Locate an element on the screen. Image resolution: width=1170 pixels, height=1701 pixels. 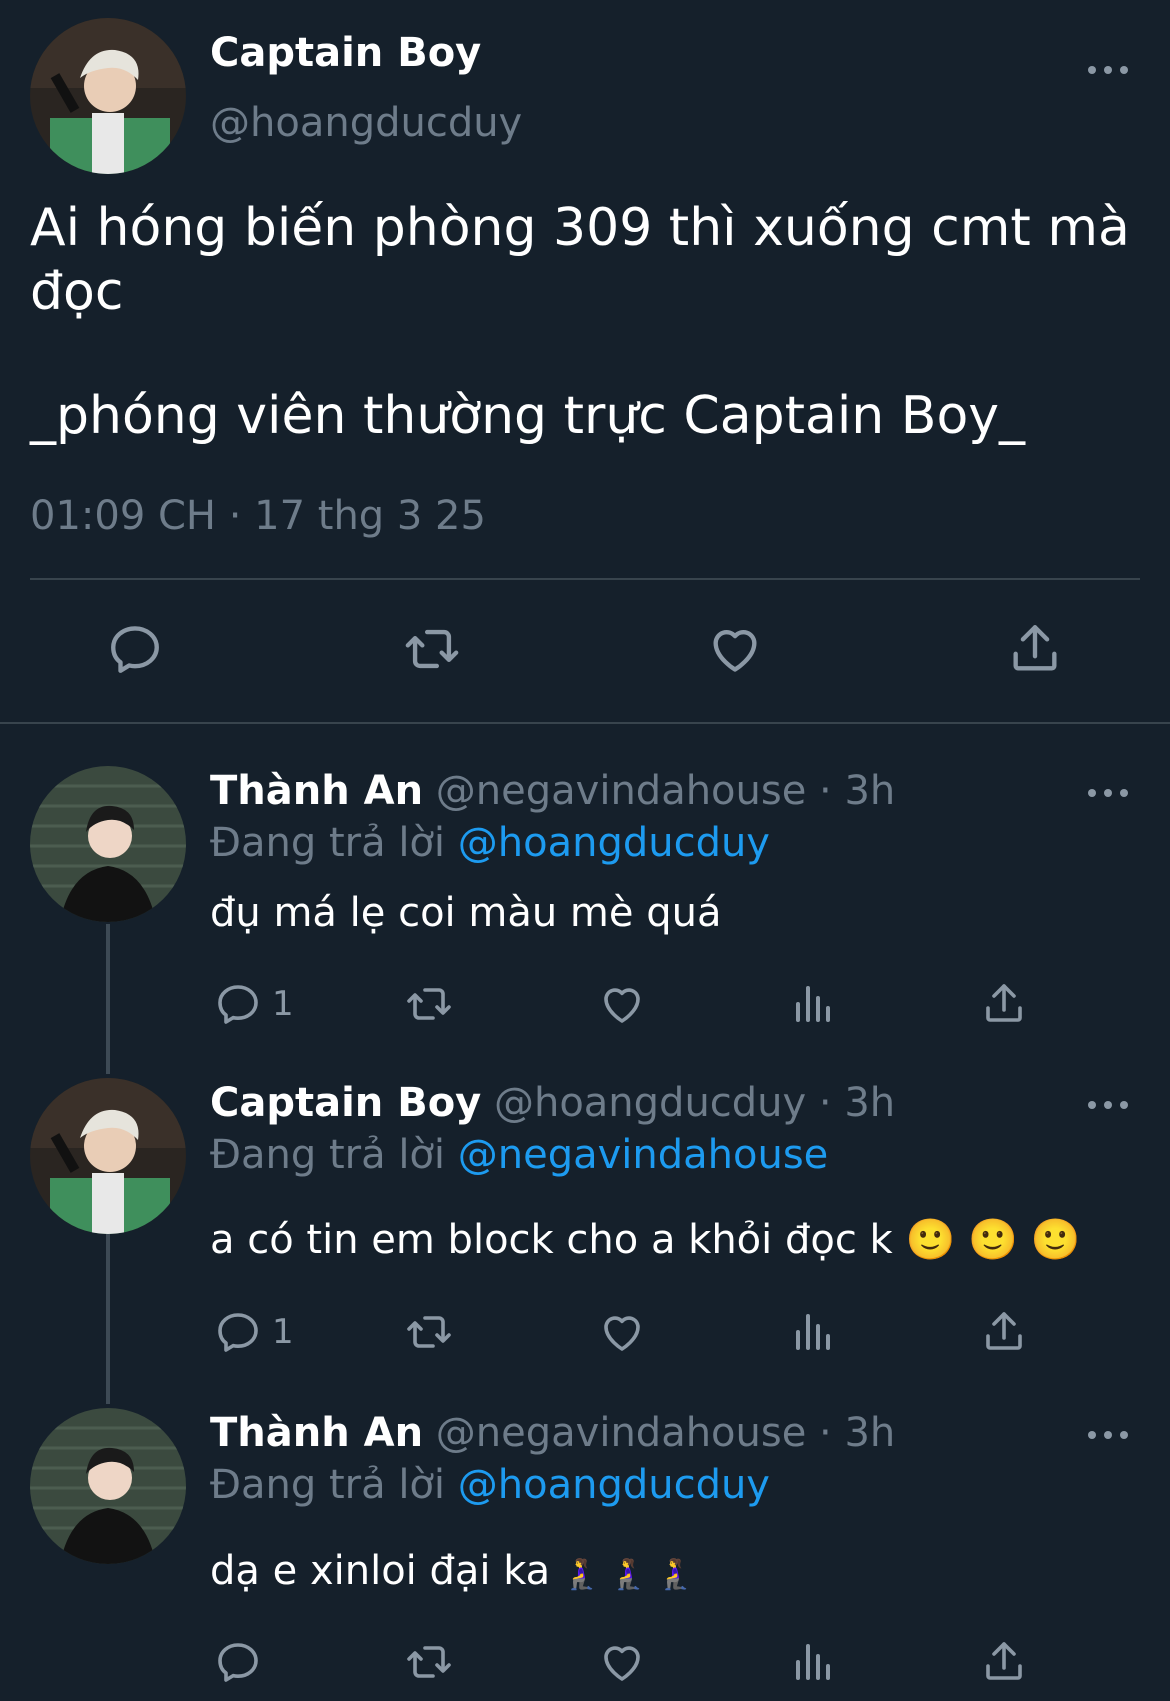
reply-header: Captain Boy @hoangducduy · 3h is located at coordinates (552, 1103).